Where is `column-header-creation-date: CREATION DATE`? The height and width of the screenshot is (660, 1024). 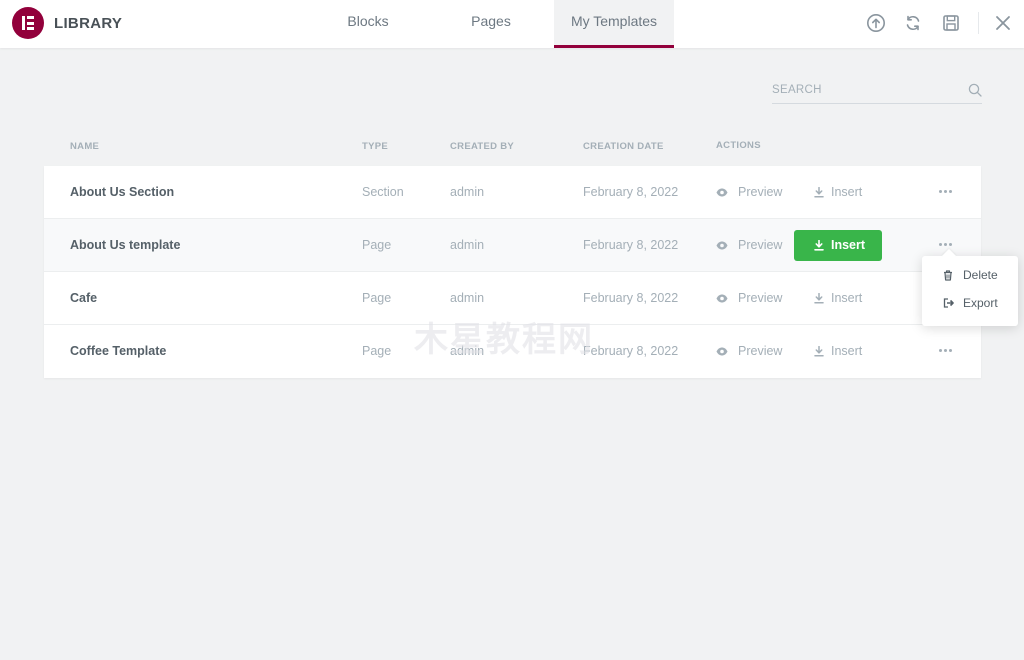 column-header-creation-date: CREATION DATE is located at coordinates (623, 146).